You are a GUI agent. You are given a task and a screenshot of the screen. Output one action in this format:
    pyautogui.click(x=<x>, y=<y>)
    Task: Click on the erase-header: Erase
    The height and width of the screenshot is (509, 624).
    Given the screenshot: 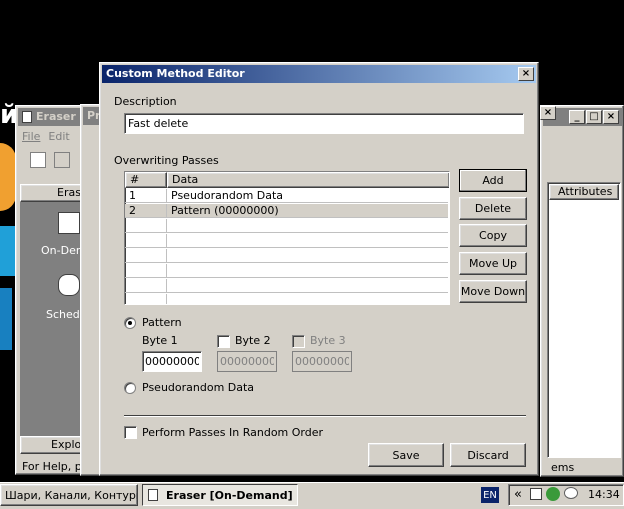 What is the action you would take?
    pyautogui.click(x=54, y=193)
    